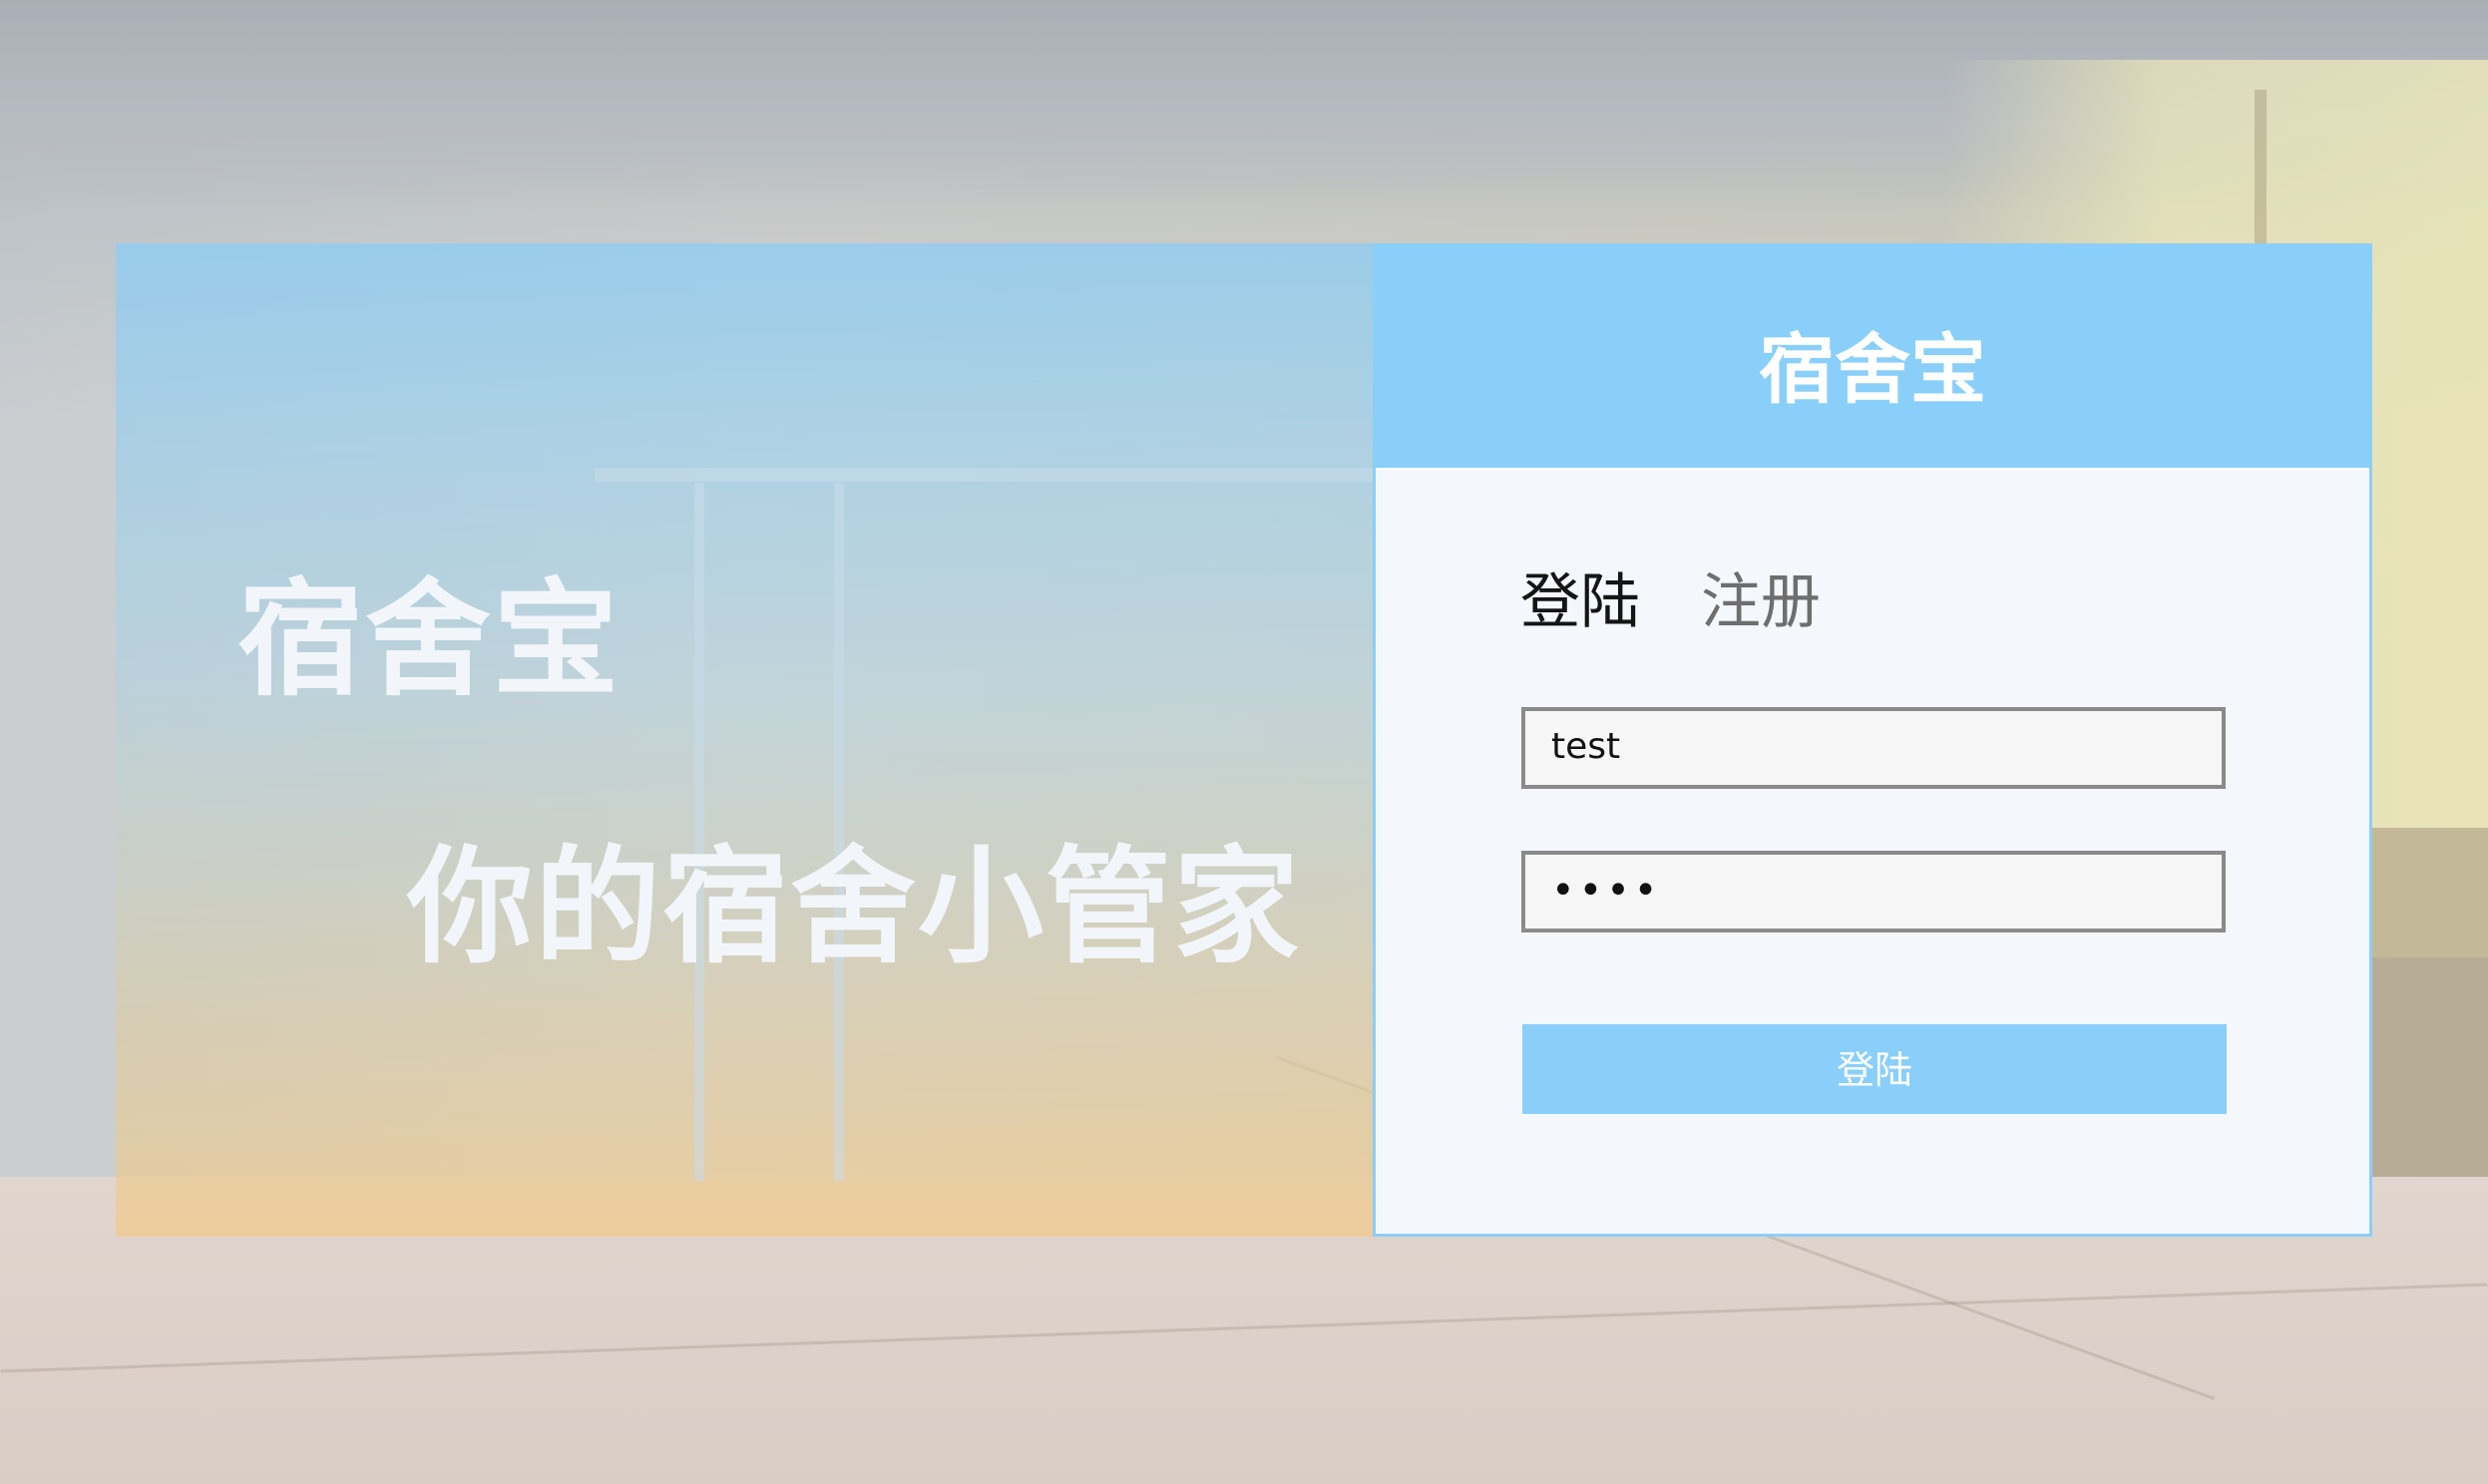  I want to click on tab-login: 登陆, so click(1580, 597).